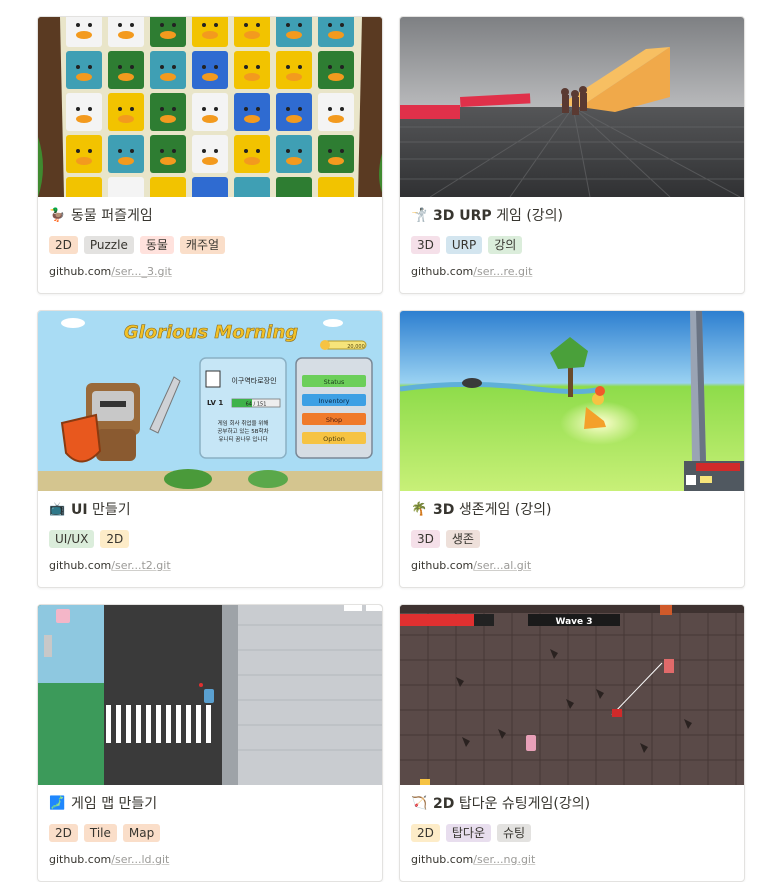 Image resolution: width=773 pixels, height=882 pixels. I want to click on tag: 강의, so click(505, 245).